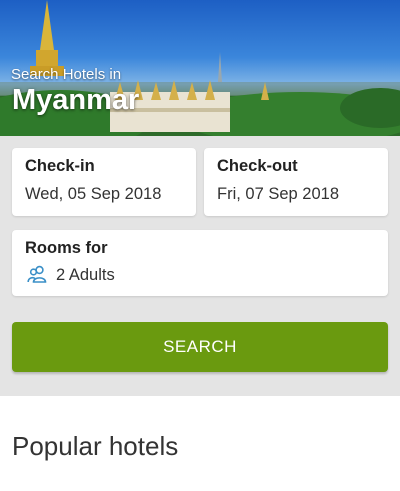 The width and height of the screenshot is (400, 491). I want to click on rooms-label: Rooms for, so click(66, 248).